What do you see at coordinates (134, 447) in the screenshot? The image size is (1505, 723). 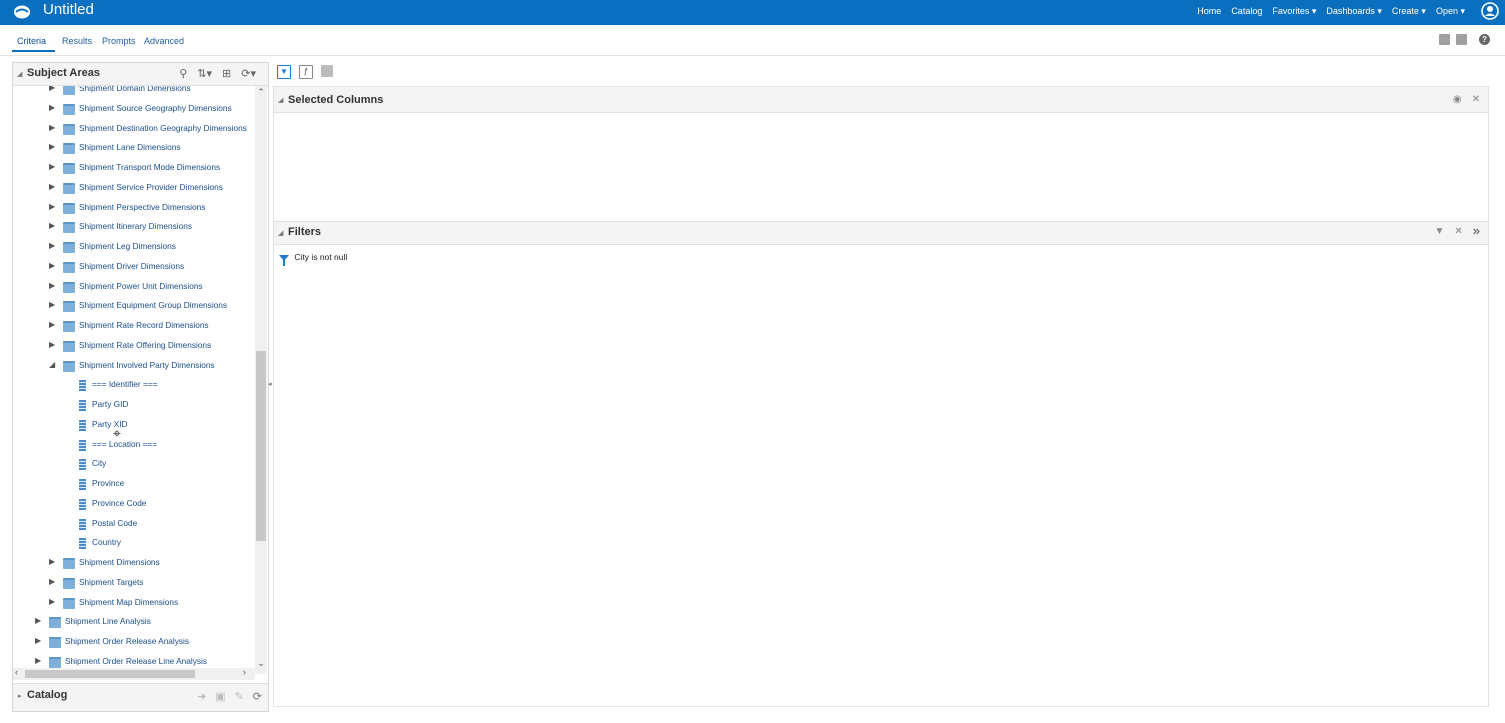 I see `tree-column-node: === Location ===` at bounding box center [134, 447].